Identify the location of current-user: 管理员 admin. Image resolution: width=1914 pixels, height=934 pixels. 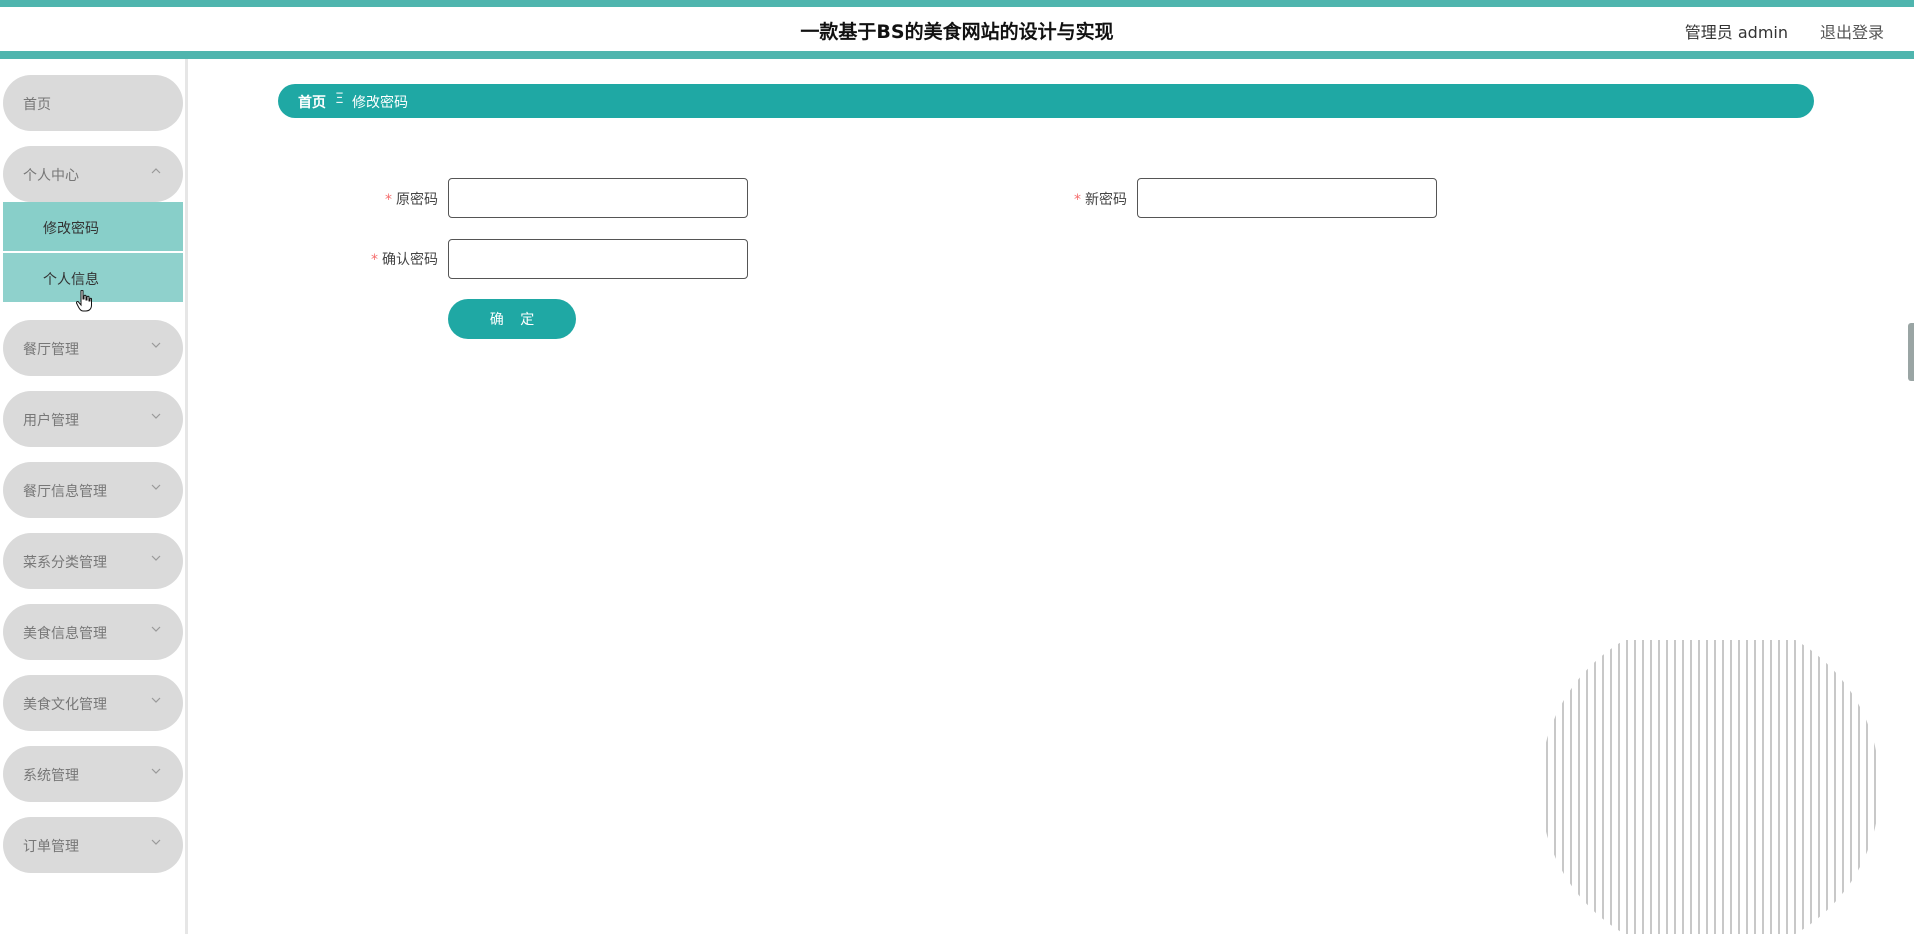
(1736, 32).